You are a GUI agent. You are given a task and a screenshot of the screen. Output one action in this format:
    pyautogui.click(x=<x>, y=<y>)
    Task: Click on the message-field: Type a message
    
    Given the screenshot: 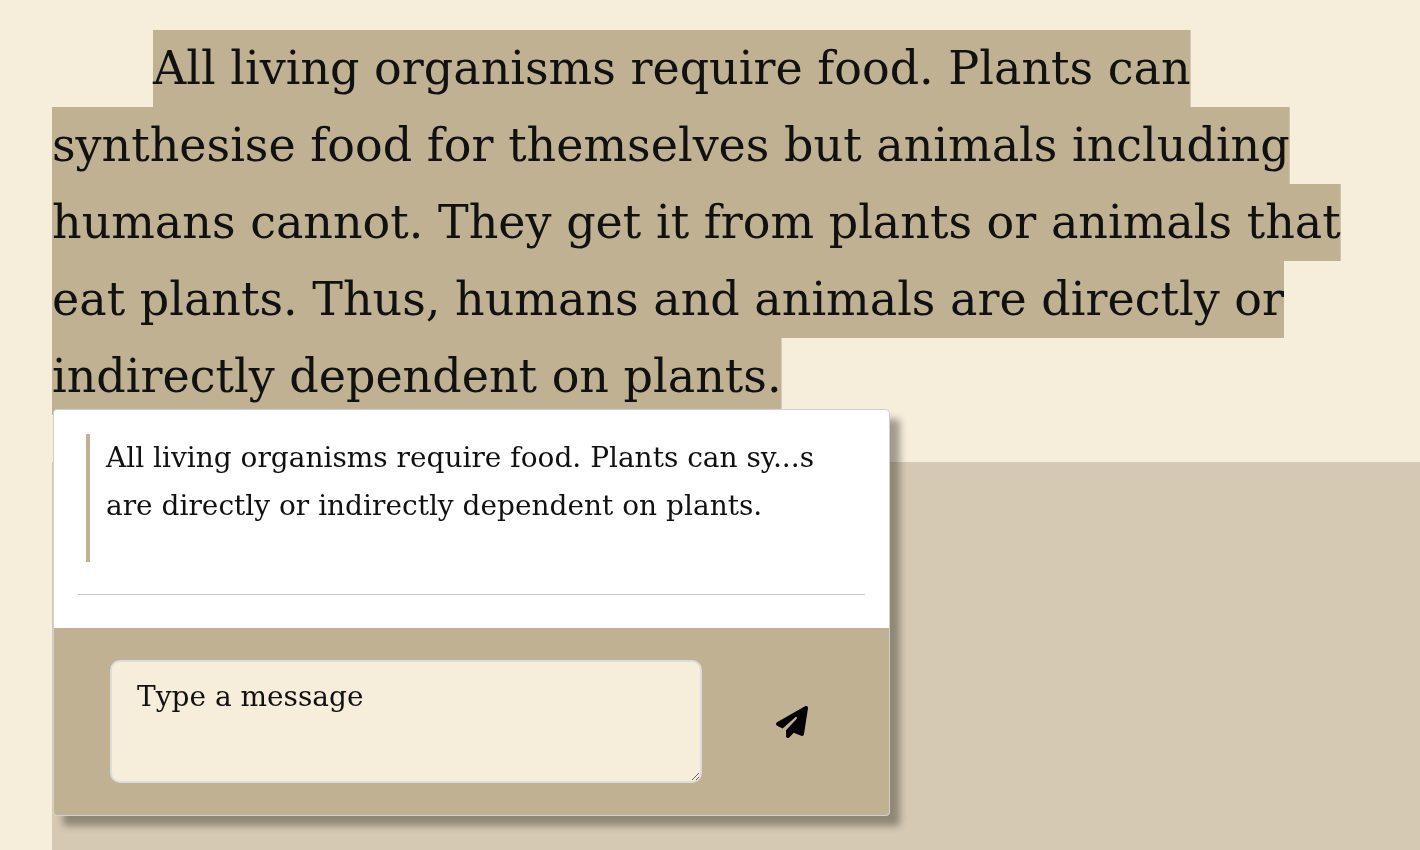 What is the action you would take?
    pyautogui.click(x=406, y=721)
    